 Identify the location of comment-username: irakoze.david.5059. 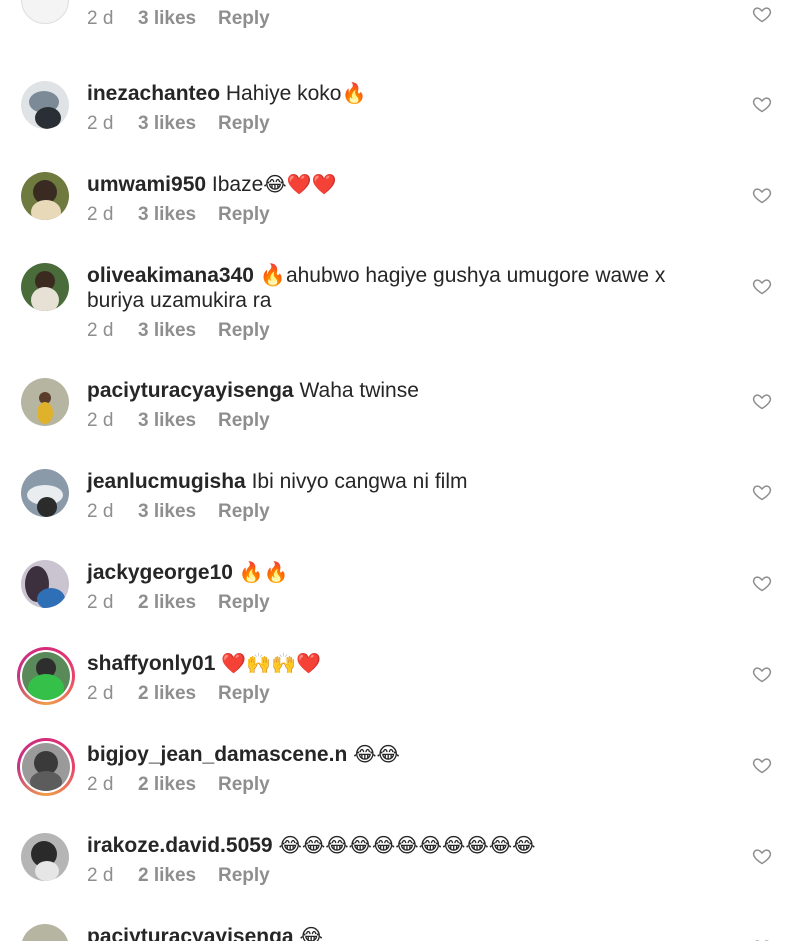
(180, 845).